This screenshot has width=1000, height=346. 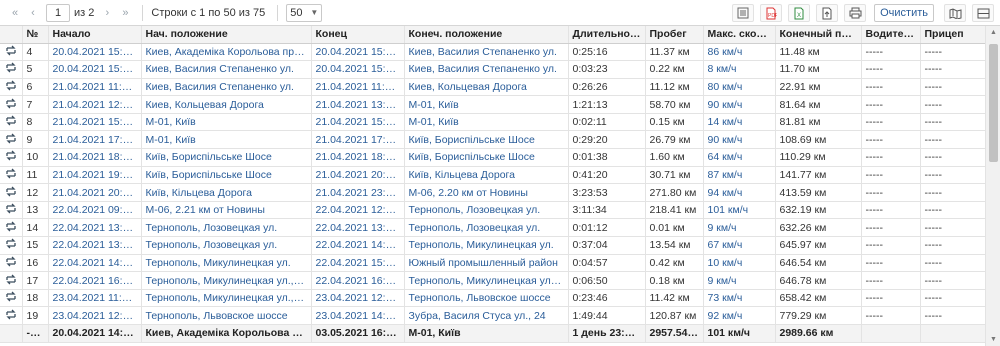 What do you see at coordinates (35, 35) in the screenshot?
I see `header-number: №` at bounding box center [35, 35].